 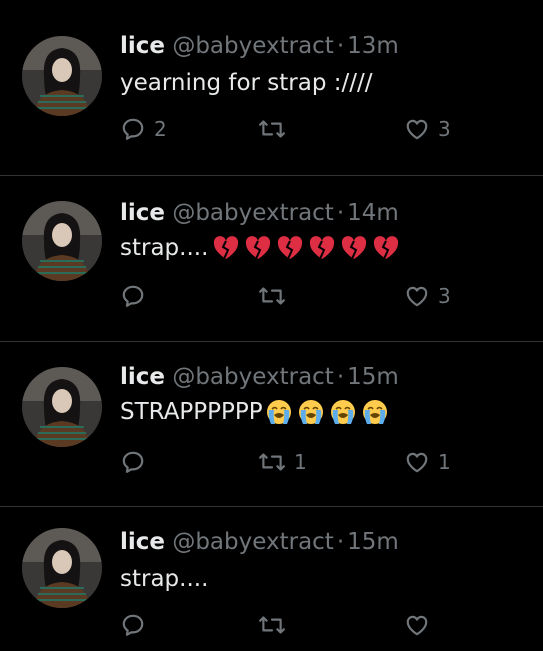 I want to click on tweet-actions, so click(x=300, y=628).